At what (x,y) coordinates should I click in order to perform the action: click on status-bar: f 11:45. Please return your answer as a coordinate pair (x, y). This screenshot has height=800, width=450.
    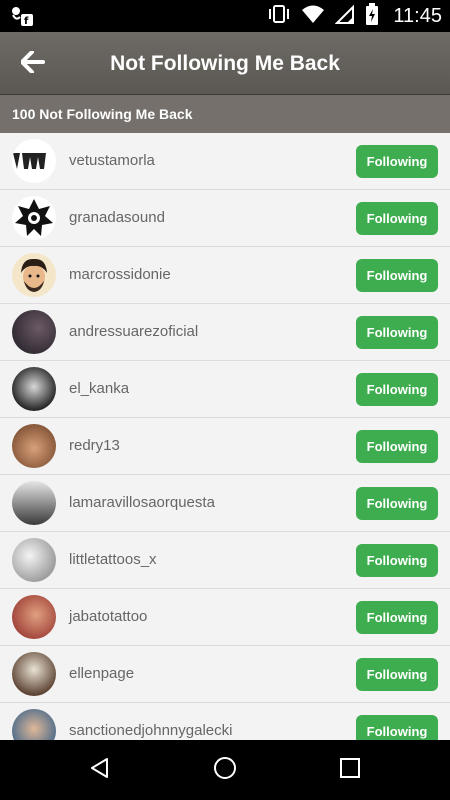
    Looking at the image, I should click on (225, 16).